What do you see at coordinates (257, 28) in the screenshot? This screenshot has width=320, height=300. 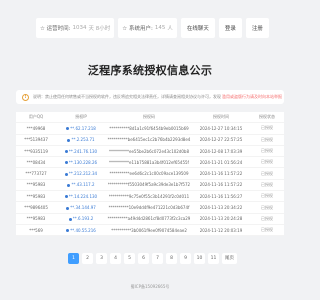 I see `register-button: 注册` at bounding box center [257, 28].